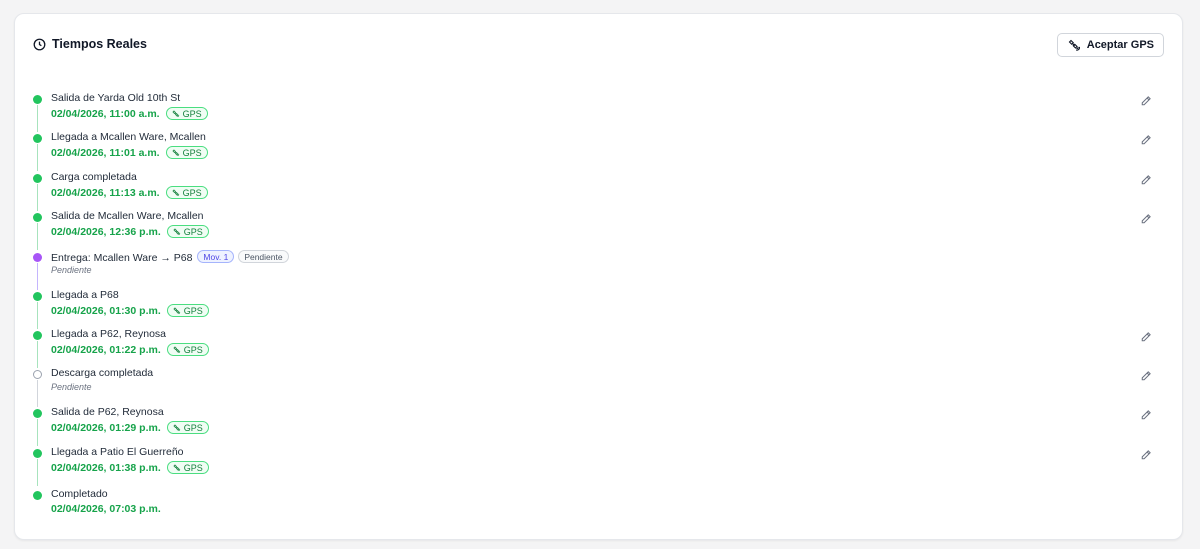 The width and height of the screenshot is (1200, 549). I want to click on event-label: Salida de Mcallen Ware, Mcallen, so click(127, 216).